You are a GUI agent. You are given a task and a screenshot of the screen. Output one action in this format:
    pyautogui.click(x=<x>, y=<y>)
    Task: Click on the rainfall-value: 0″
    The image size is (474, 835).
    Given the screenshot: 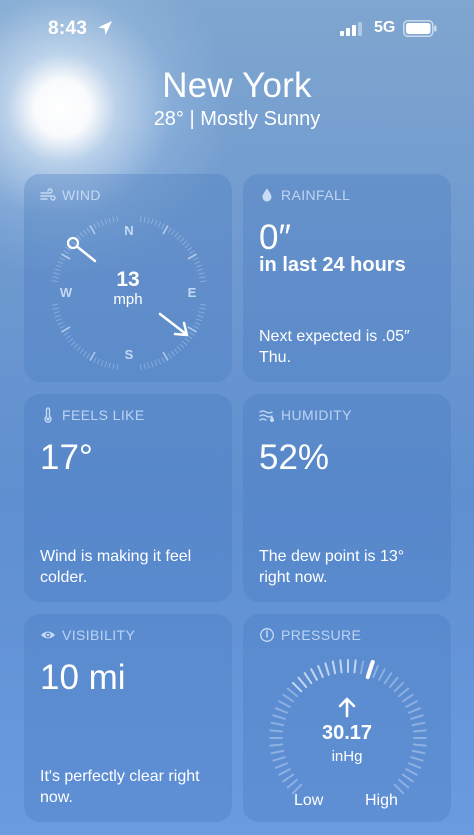 What is the action you would take?
    pyautogui.click(x=275, y=237)
    